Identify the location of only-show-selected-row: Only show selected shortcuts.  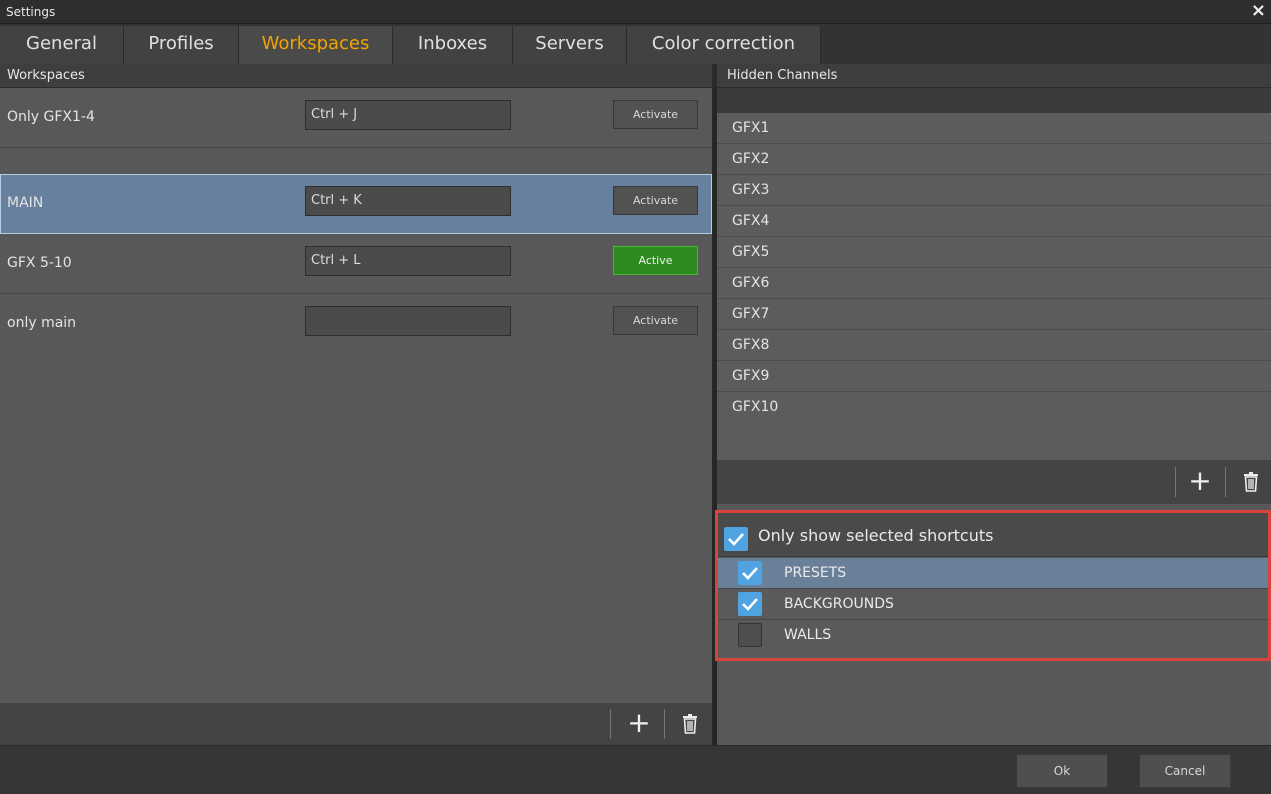
(993, 535).